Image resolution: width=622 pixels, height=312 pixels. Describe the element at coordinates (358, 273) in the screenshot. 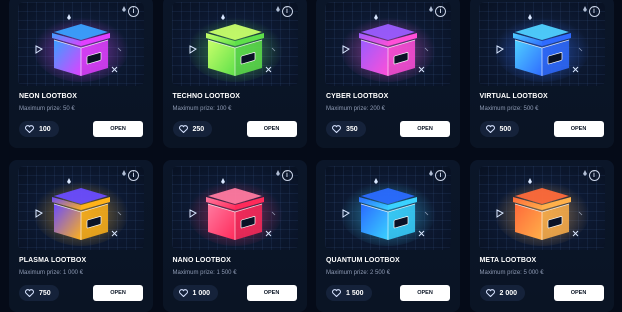

I see `max-prize: Maximum prize: 2 500 €` at that location.